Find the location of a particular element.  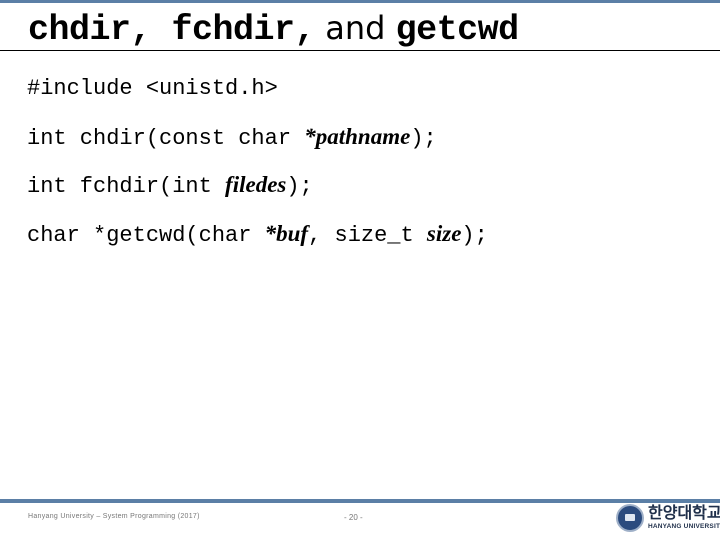

code-param: filedes is located at coordinates (256, 184).